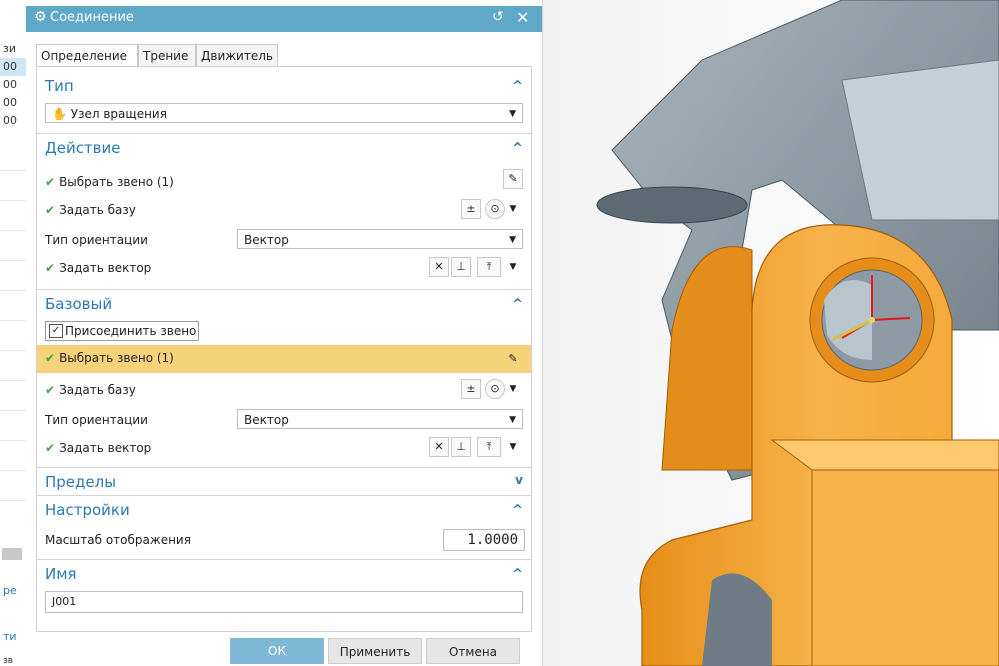 This screenshot has height=666, width=999. Describe the element at coordinates (109, 358) in the screenshot. I see `base-select-link: ✔ Выбрать звено (1)` at that location.